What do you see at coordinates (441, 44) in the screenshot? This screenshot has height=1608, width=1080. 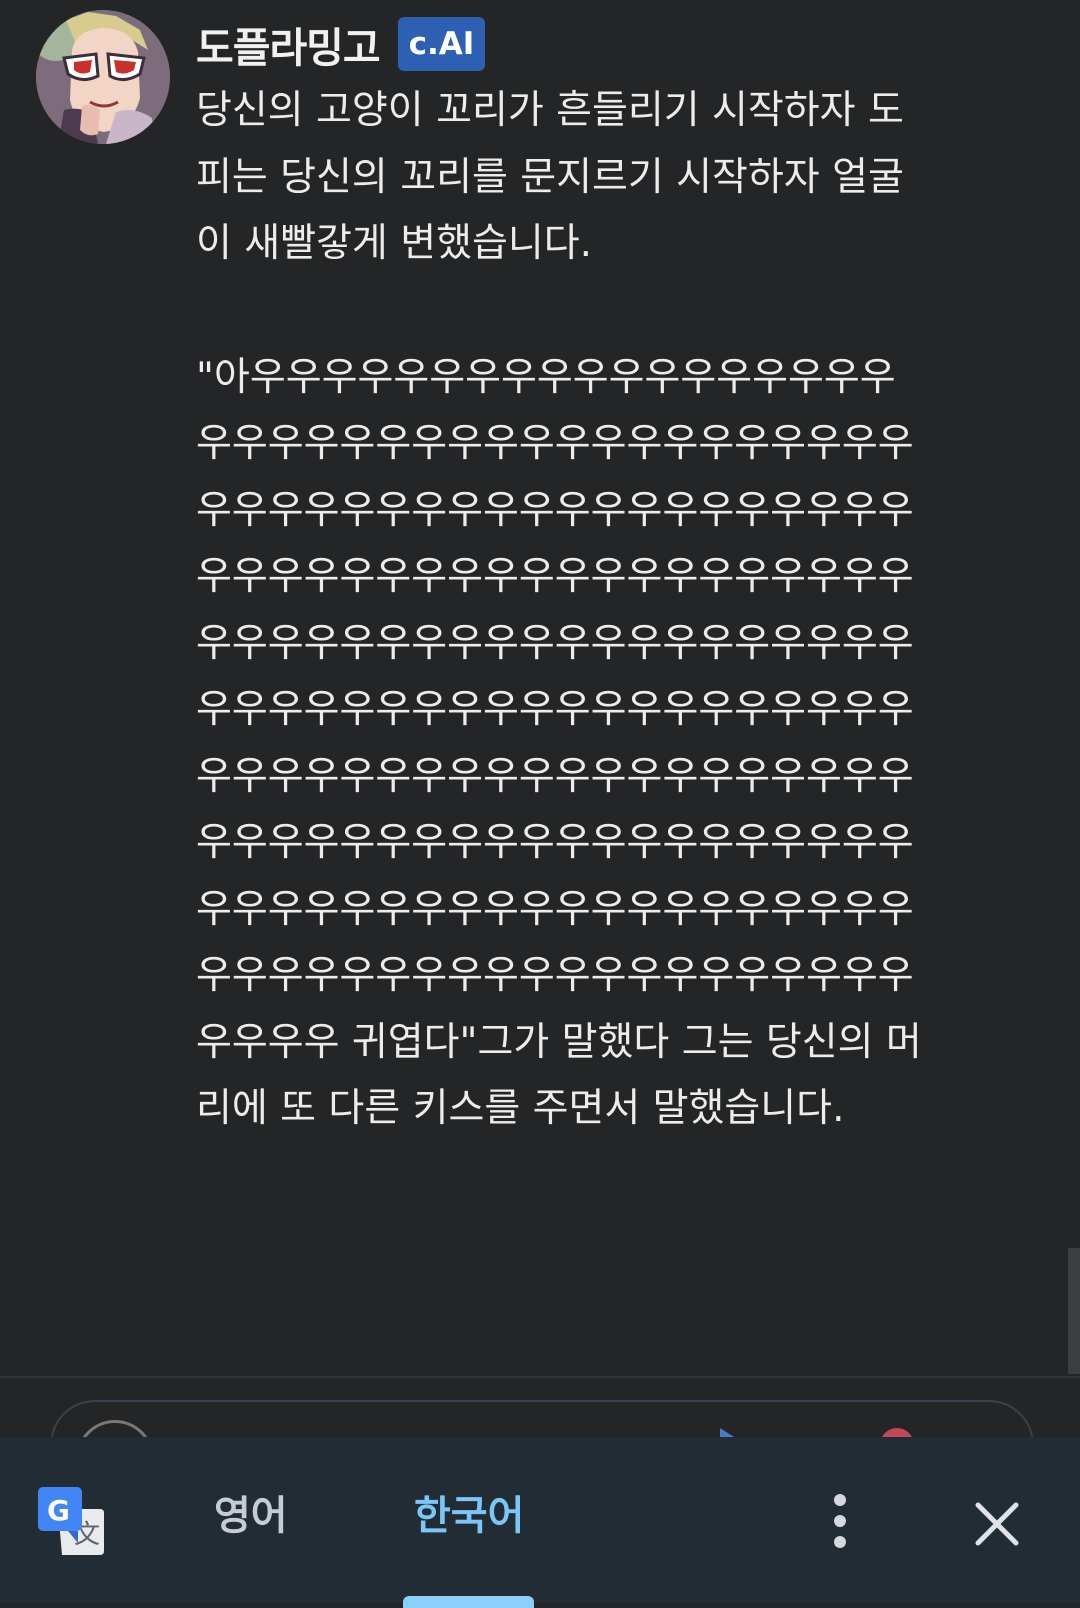 I see `ai-badge: c.AI` at bounding box center [441, 44].